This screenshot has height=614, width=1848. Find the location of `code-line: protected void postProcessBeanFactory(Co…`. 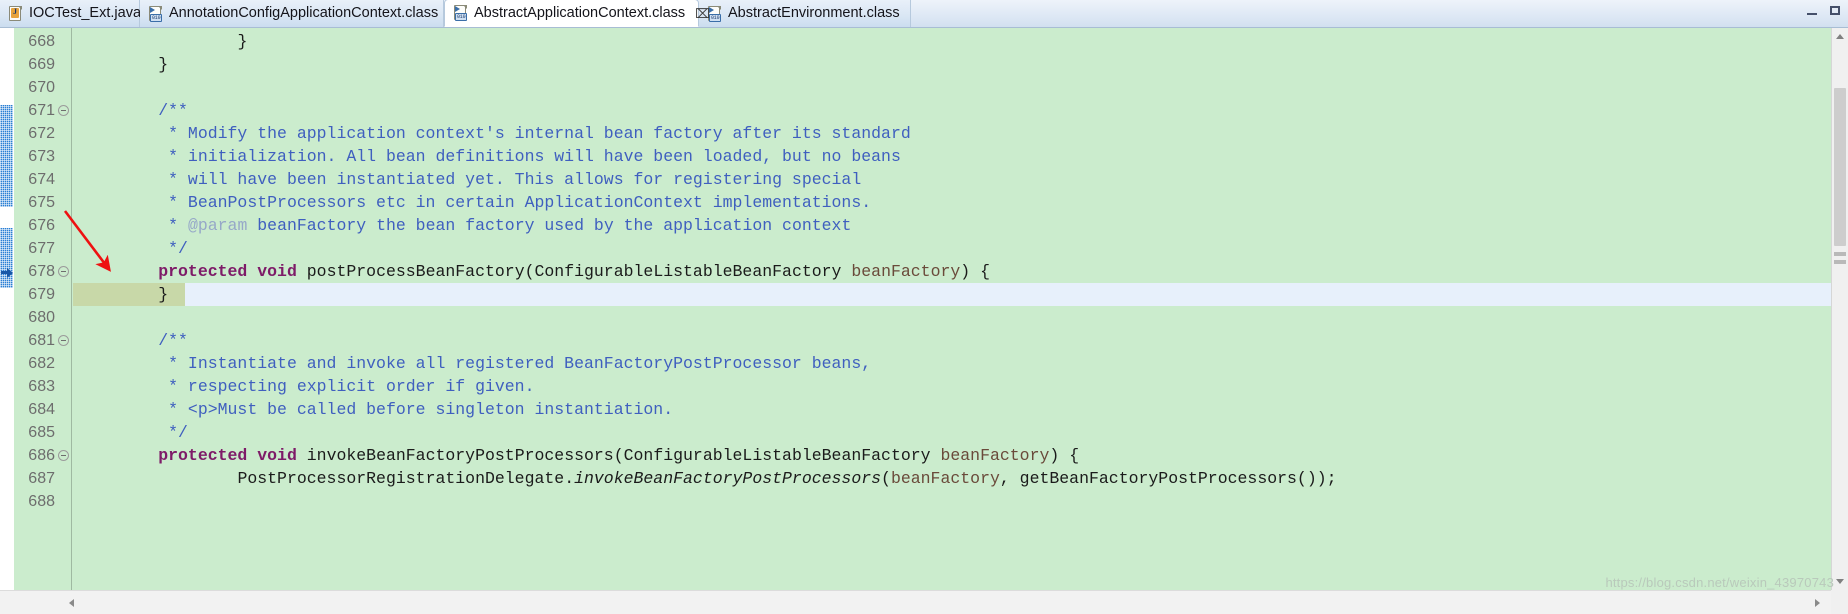

code-line: protected void postProcessBeanFactory(Co… is located at coordinates (960, 271).